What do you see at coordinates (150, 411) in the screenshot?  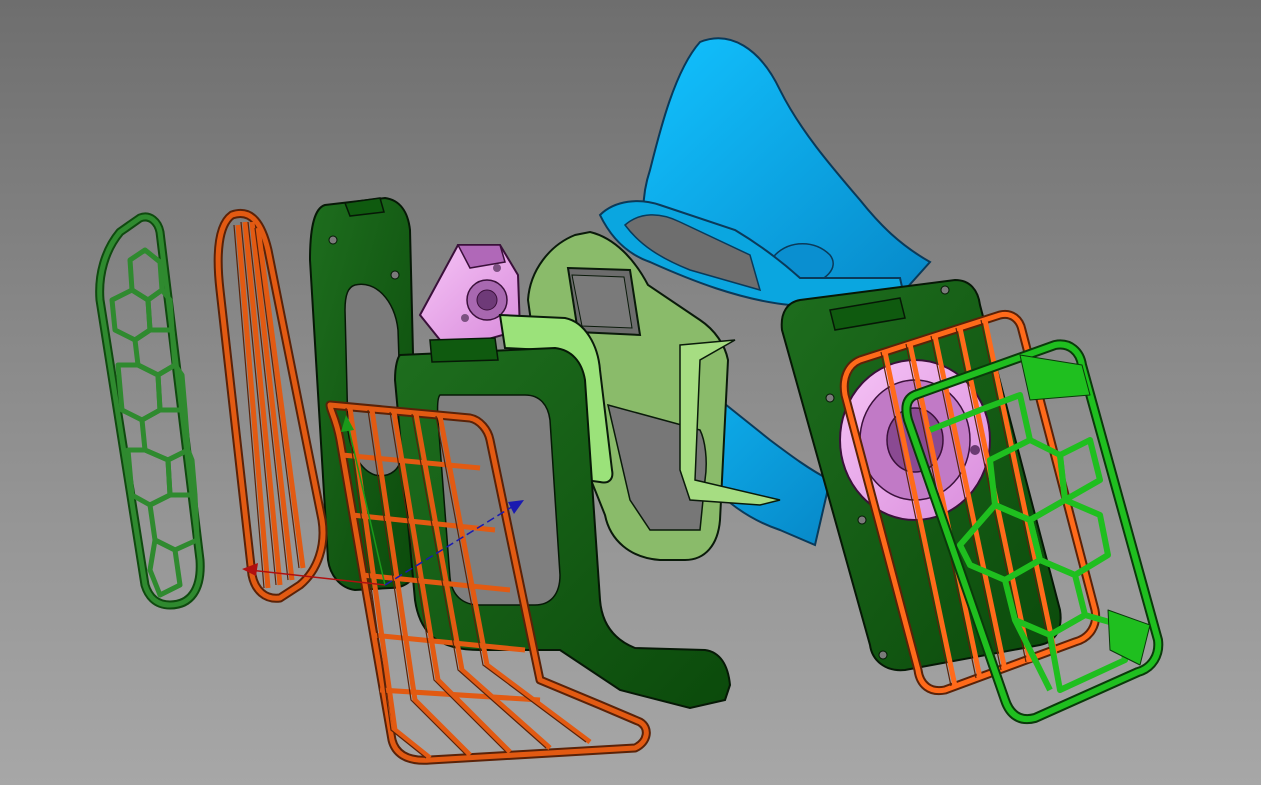 I see `left-hex-grille` at bounding box center [150, 411].